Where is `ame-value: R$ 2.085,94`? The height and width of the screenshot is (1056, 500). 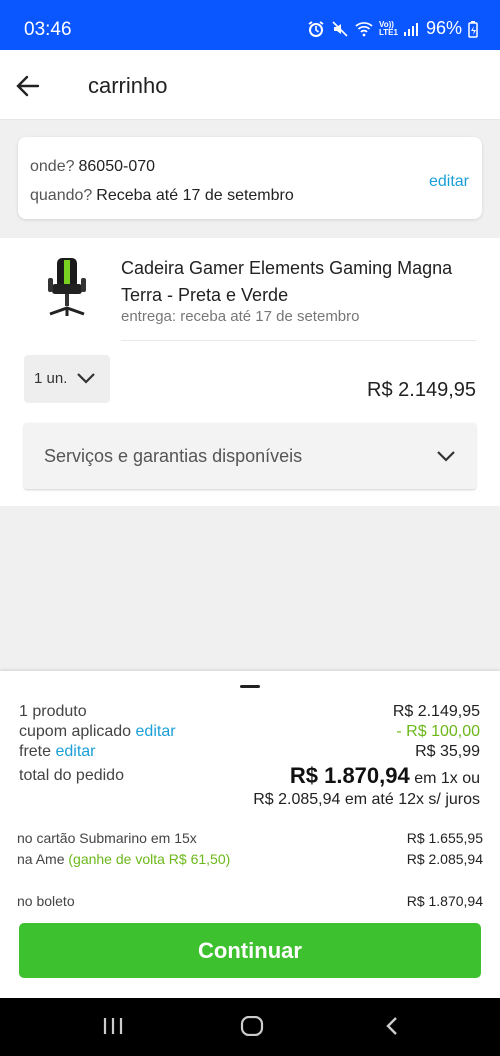
ame-value: R$ 2.085,94 is located at coordinates (444, 859).